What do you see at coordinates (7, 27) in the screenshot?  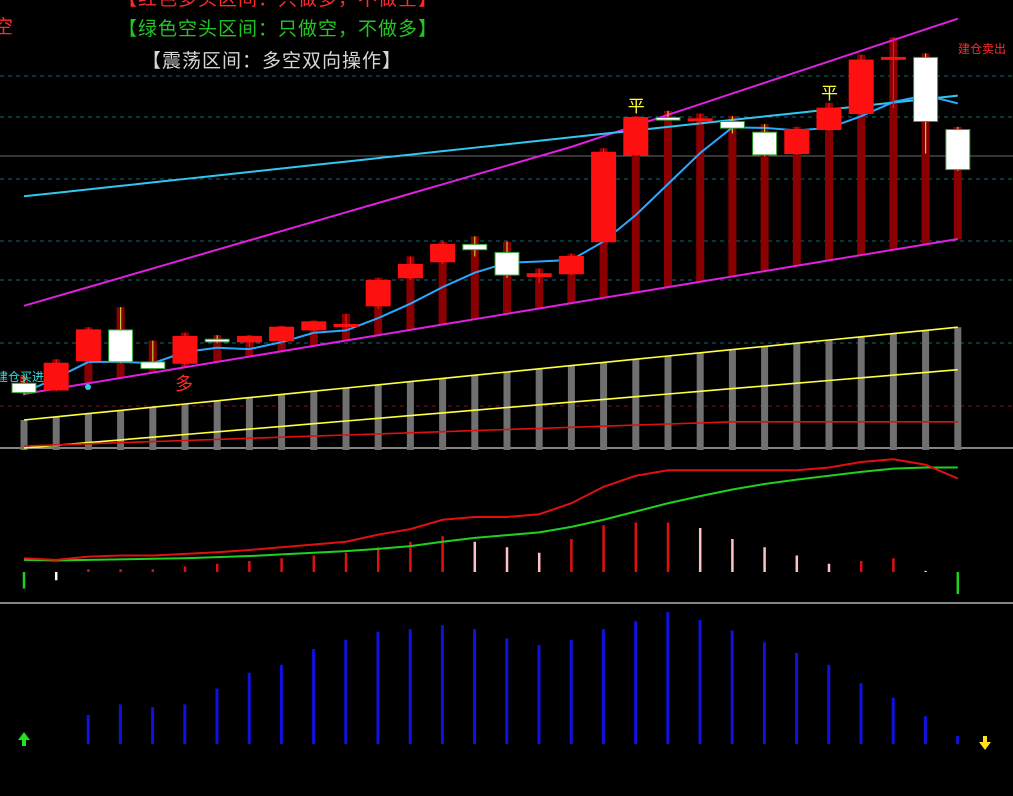 I see `edge-short-label: 空` at bounding box center [7, 27].